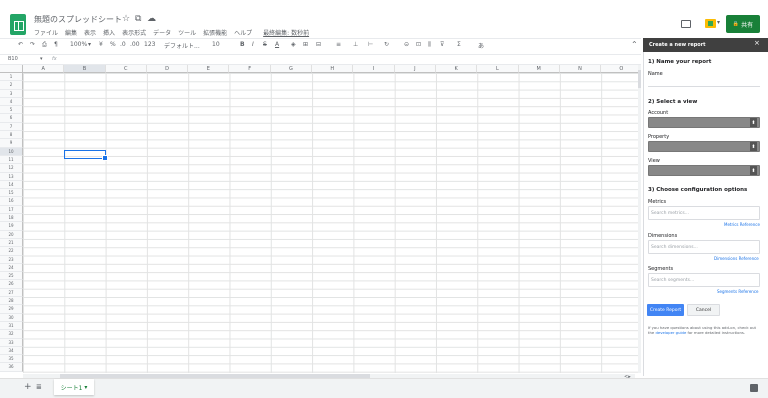 The width and height of the screenshot is (768, 398). I want to click on cancel-button: Cancel, so click(703, 310).